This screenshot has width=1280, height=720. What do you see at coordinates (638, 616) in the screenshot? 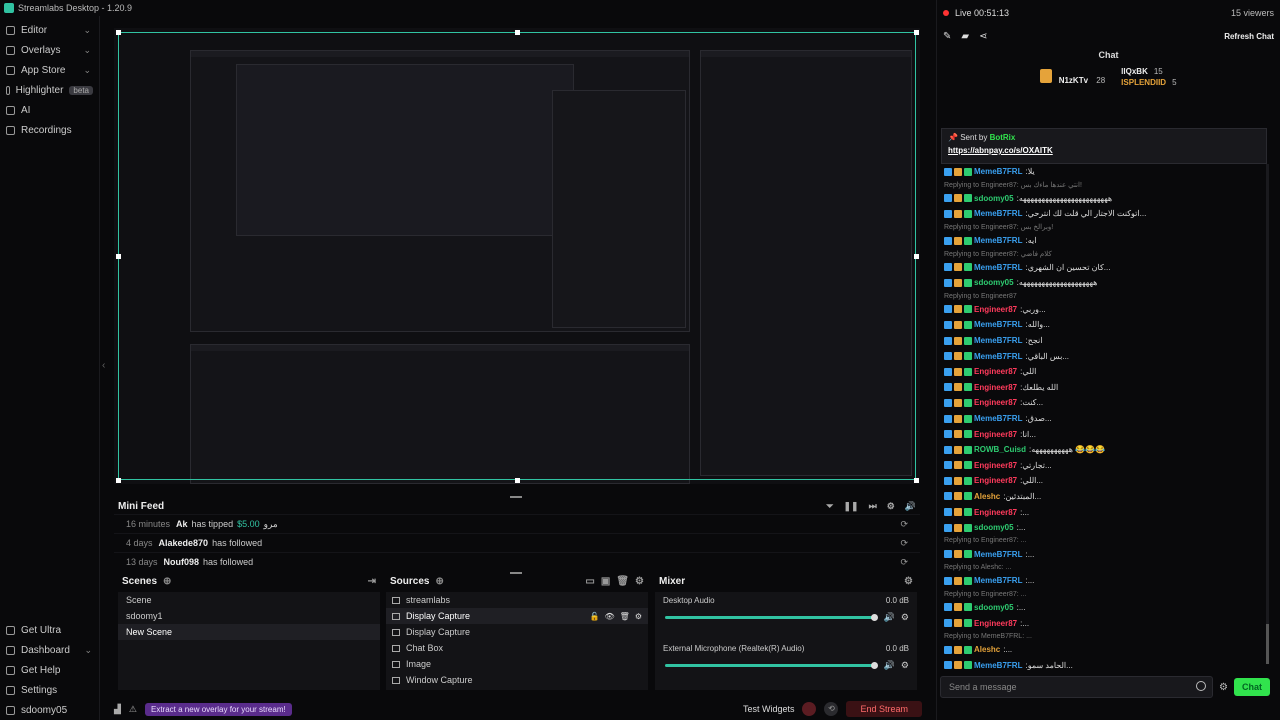
I see `gear-icon: ⚙` at bounding box center [638, 616].